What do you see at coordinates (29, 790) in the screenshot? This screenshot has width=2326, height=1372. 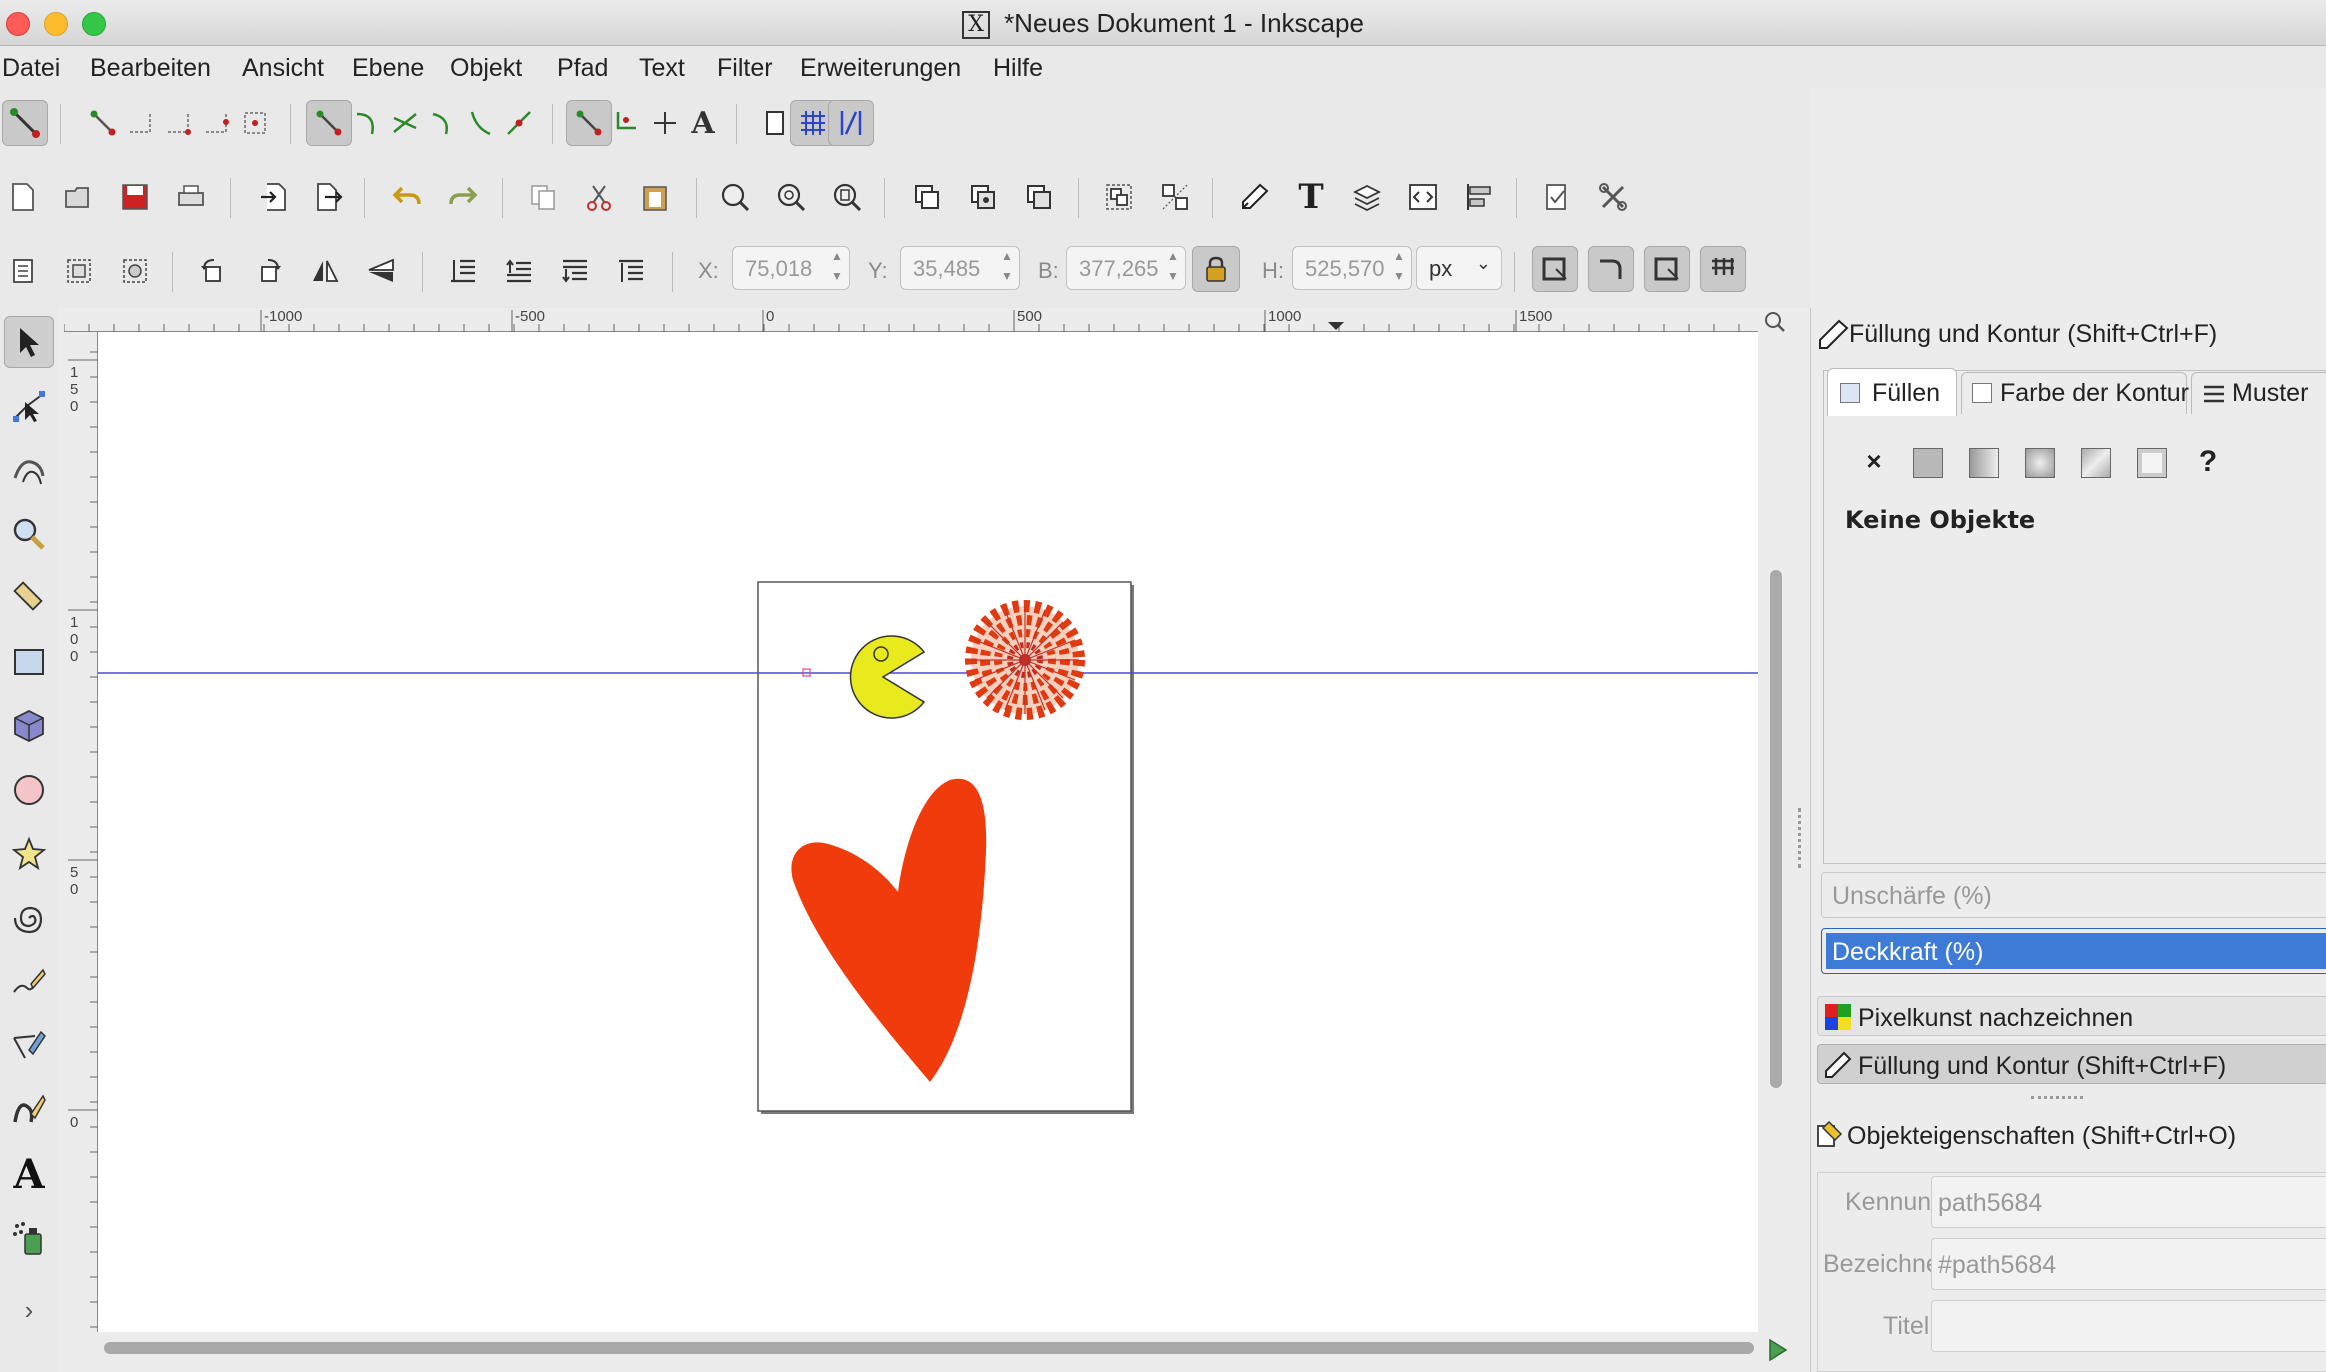 I see `ellipse-tool-icon` at bounding box center [29, 790].